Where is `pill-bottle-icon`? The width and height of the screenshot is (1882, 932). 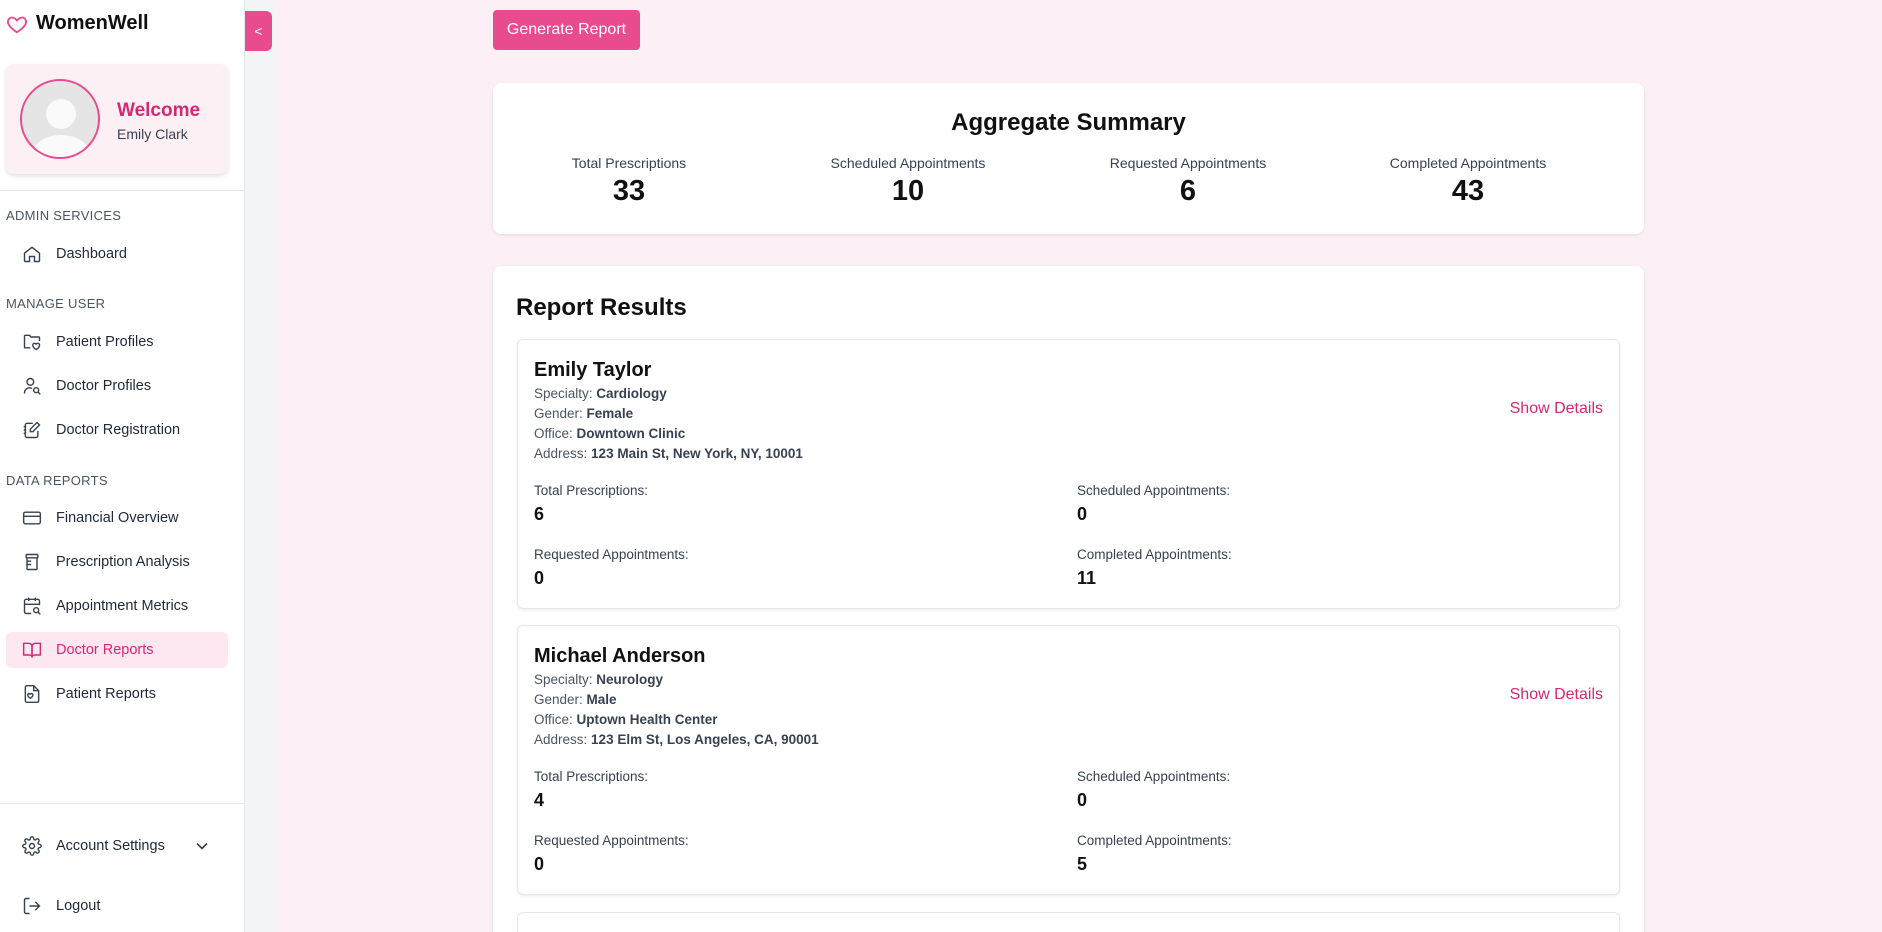 pill-bottle-icon is located at coordinates (32, 562).